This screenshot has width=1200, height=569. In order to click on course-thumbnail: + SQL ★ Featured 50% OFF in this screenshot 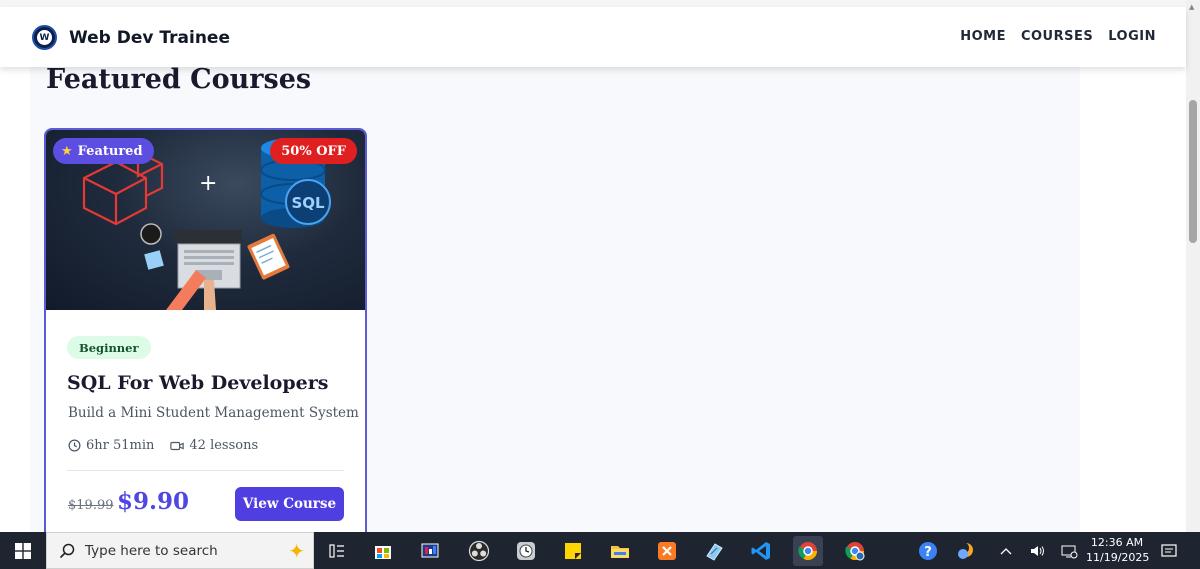, I will do `click(205, 220)`.